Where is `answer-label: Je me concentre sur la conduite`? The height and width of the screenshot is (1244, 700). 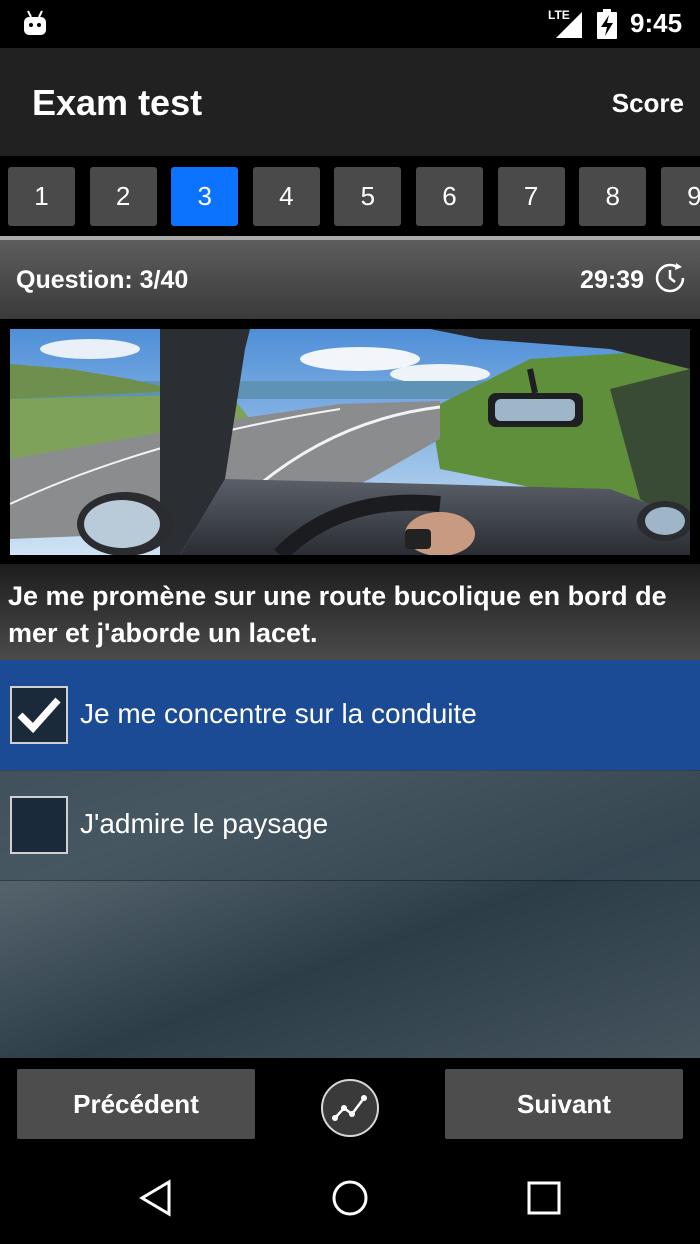 answer-label: Je me concentre sur la conduite is located at coordinates (278, 713).